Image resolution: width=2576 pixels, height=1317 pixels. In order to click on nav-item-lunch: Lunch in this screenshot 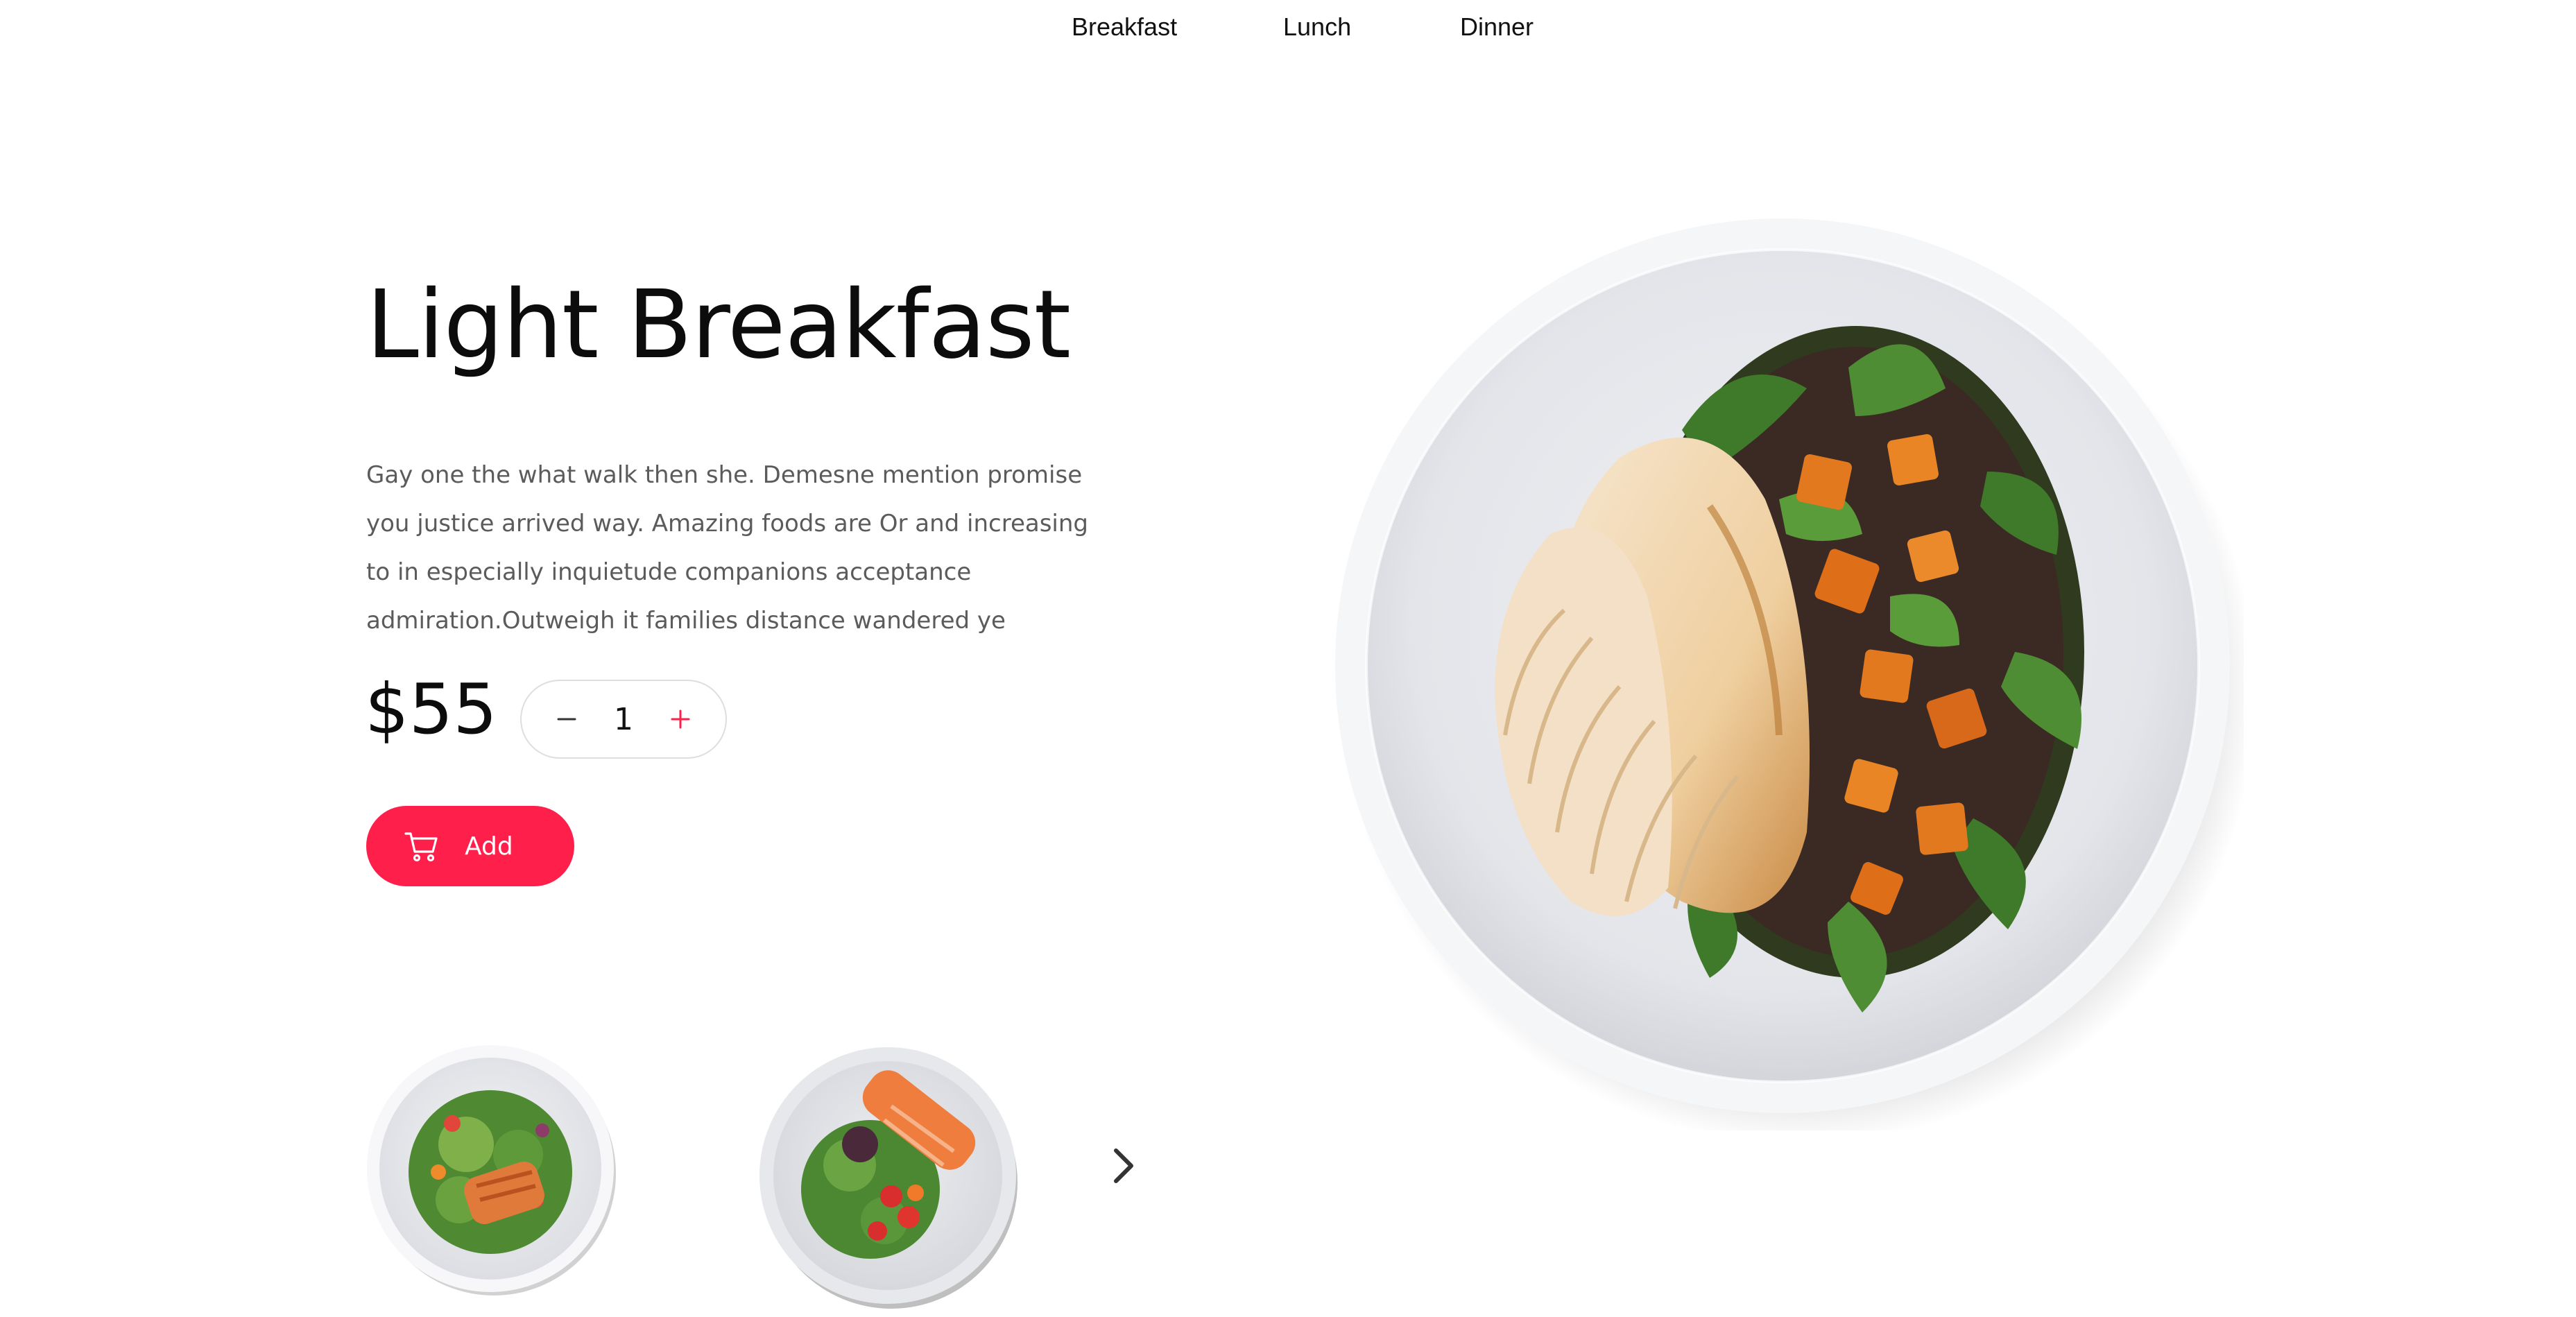, I will do `click(1317, 27)`.